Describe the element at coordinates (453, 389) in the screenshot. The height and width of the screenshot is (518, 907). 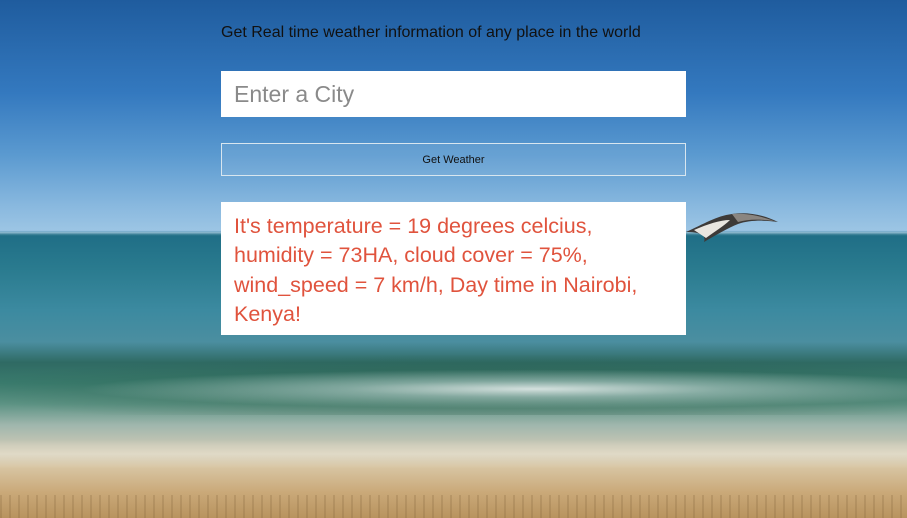
I see `wave-foam` at that location.